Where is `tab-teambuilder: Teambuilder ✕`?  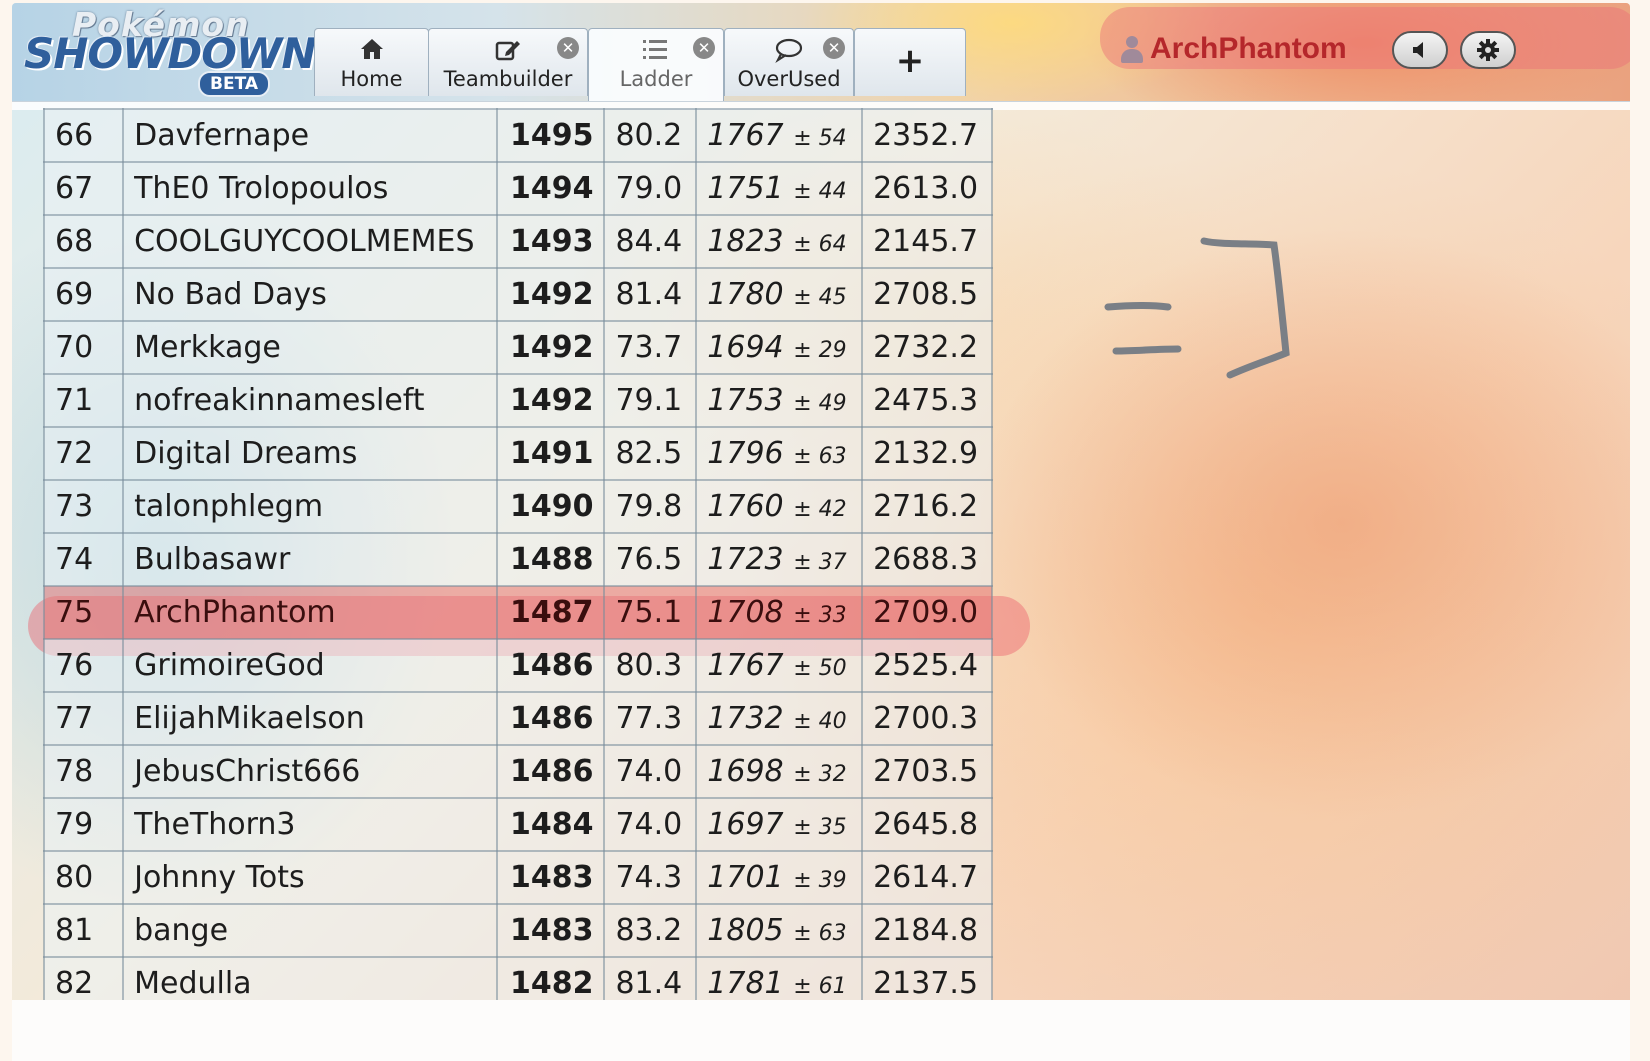
tab-teambuilder: Teambuilder ✕ is located at coordinates (508, 62).